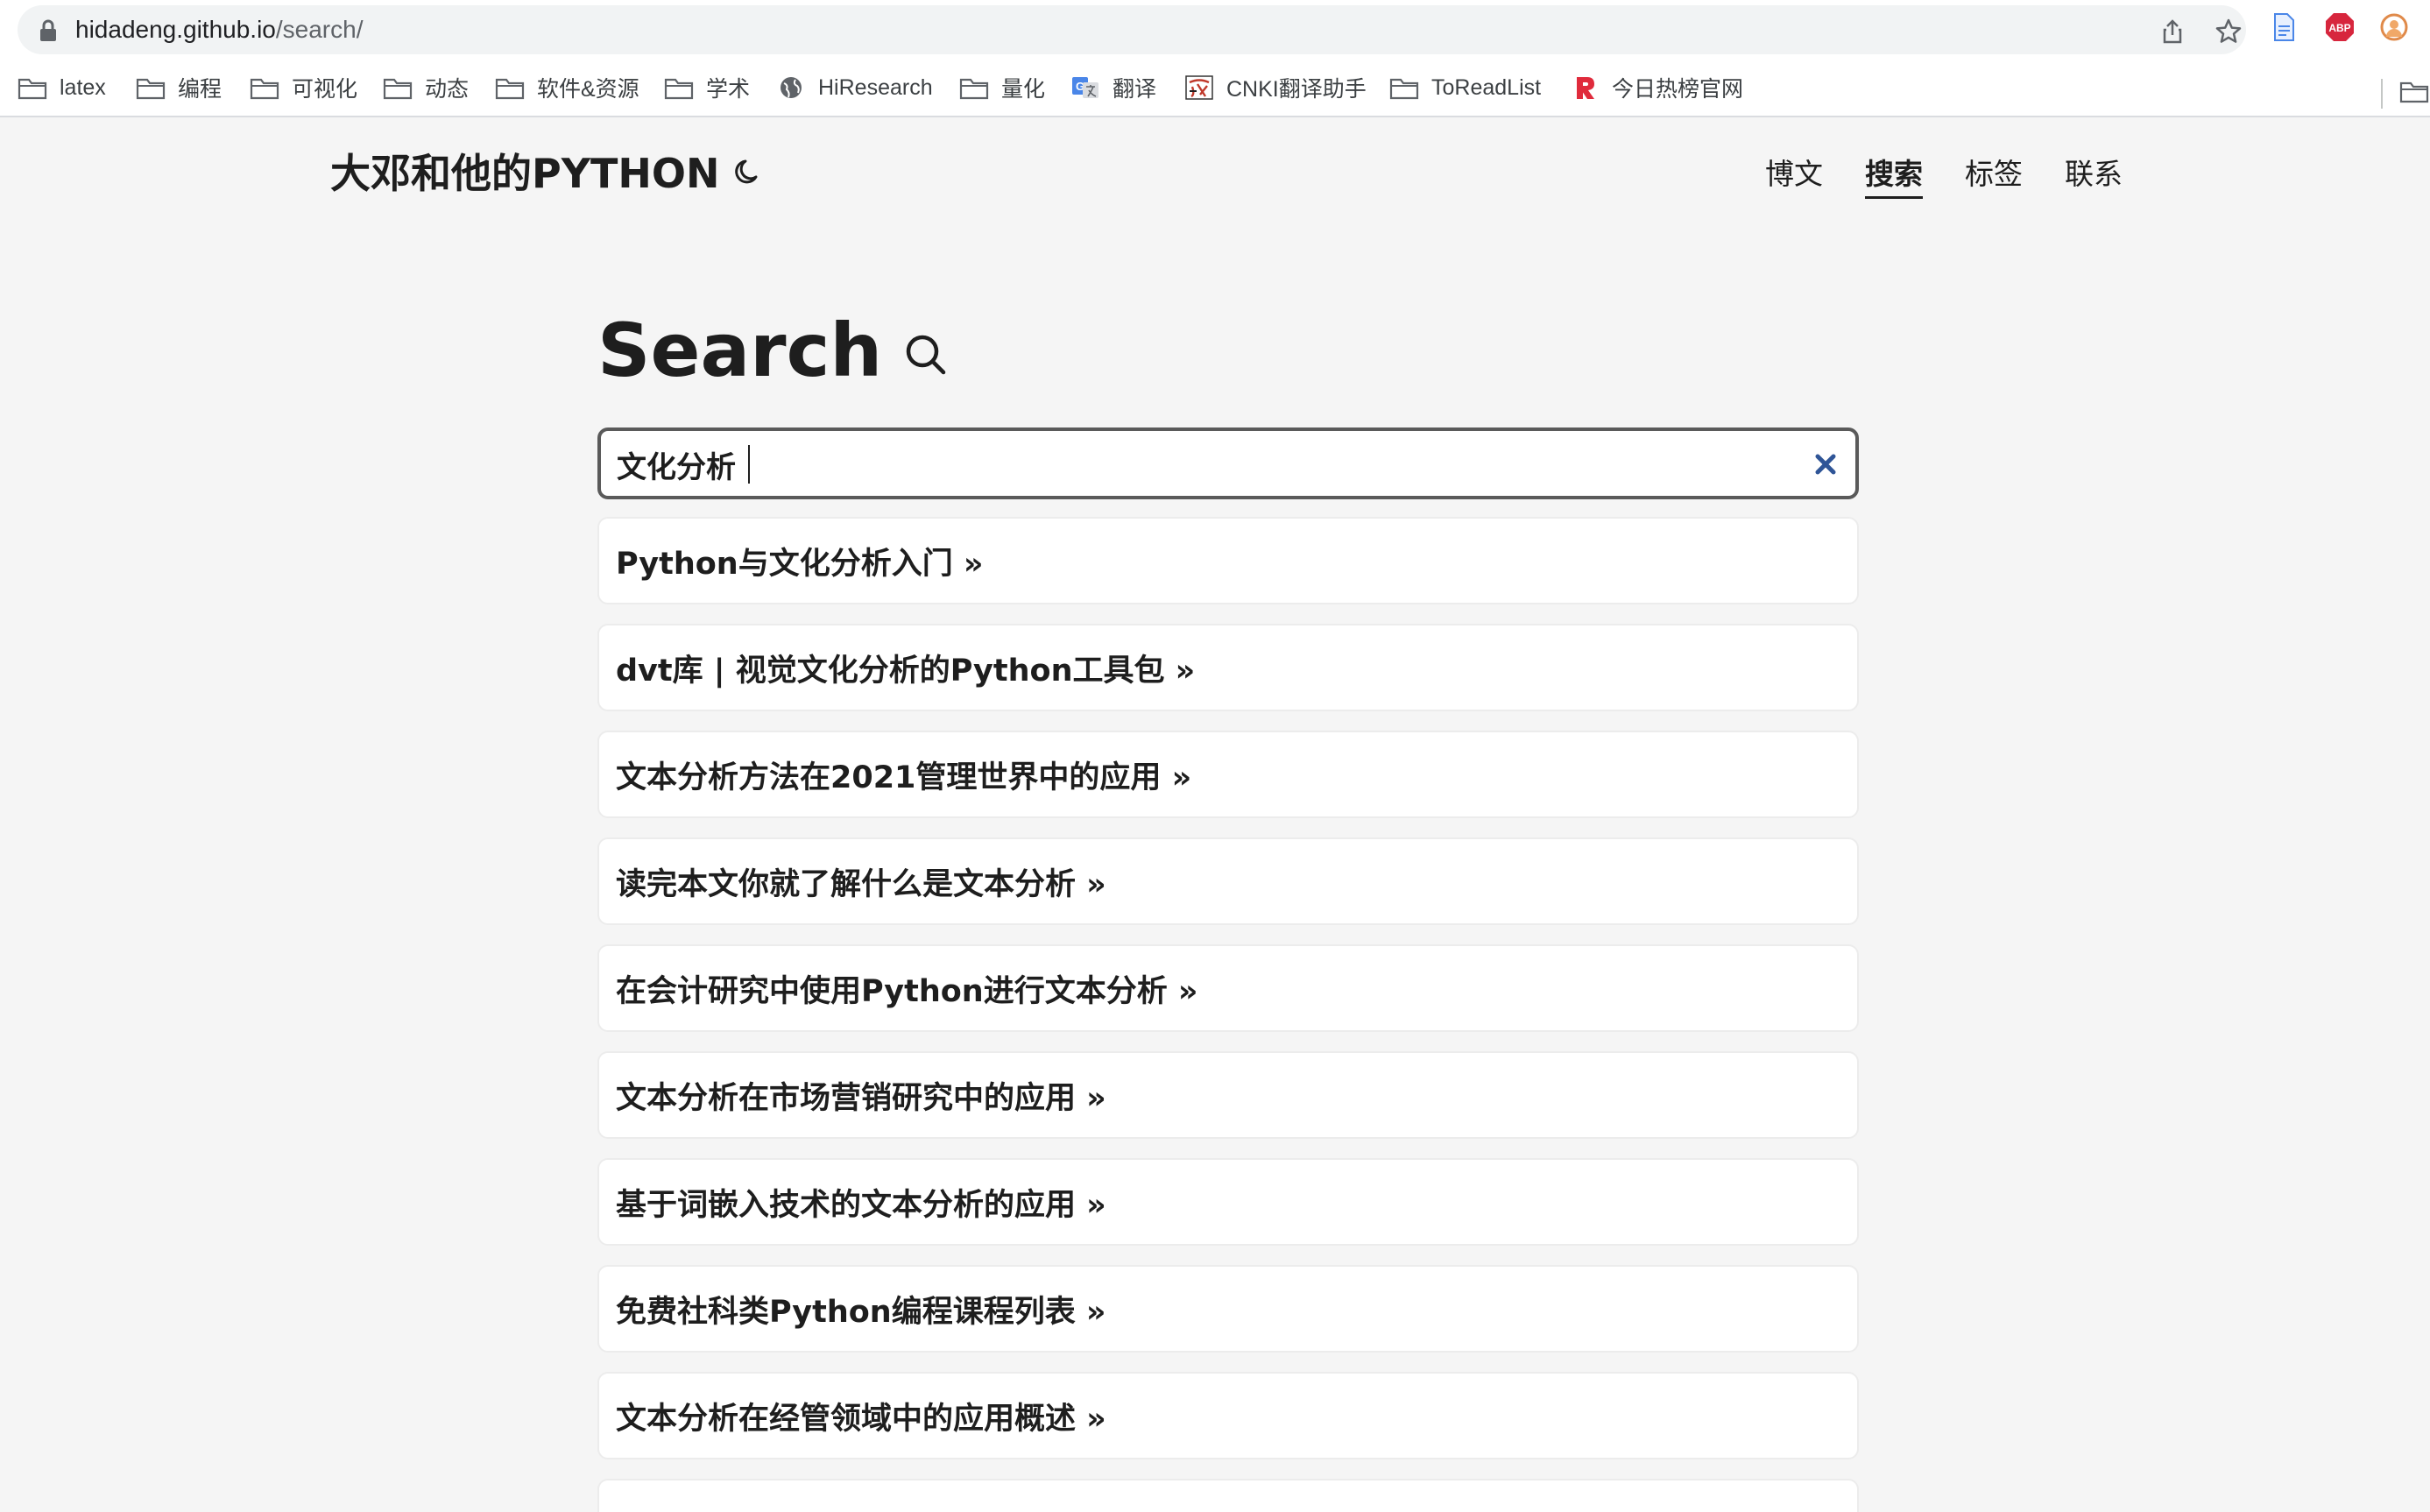 The width and height of the screenshot is (2430, 1512). What do you see at coordinates (1944, 175) in the screenshot?
I see `main-nav: 博文 搜索 标签 联系` at bounding box center [1944, 175].